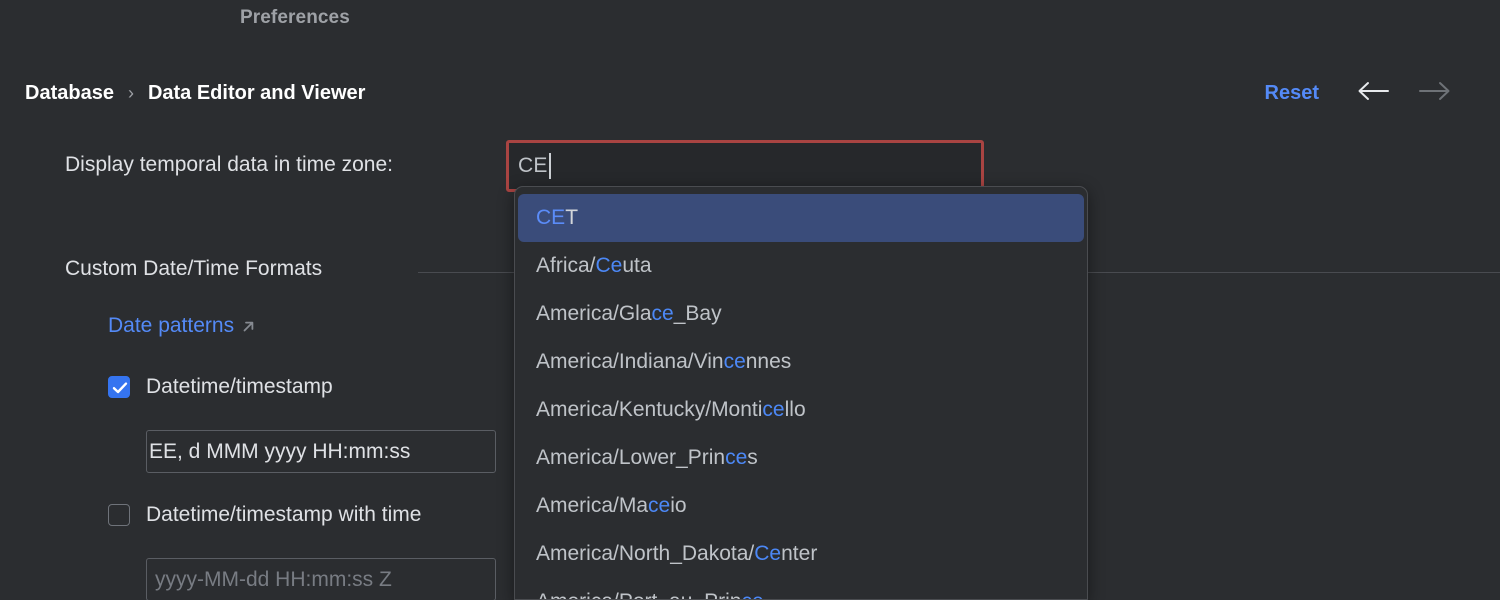  What do you see at coordinates (801, 588) in the screenshot?
I see `timezone-option: America/Port_au_Prince` at bounding box center [801, 588].